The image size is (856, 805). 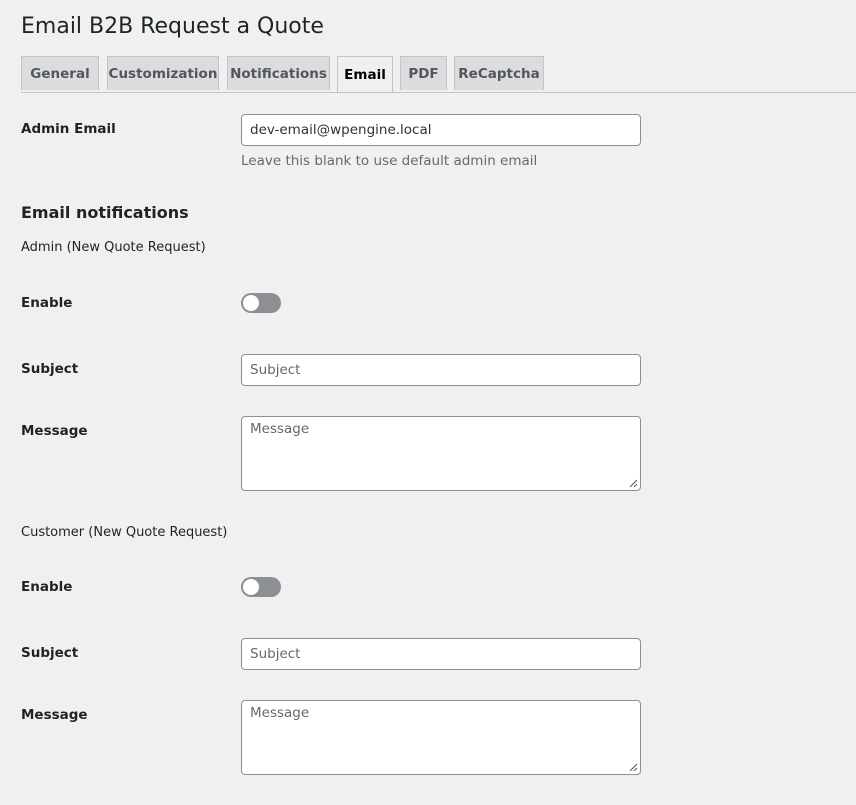 What do you see at coordinates (423, 73) in the screenshot?
I see `tab-pdf: PDF` at bounding box center [423, 73].